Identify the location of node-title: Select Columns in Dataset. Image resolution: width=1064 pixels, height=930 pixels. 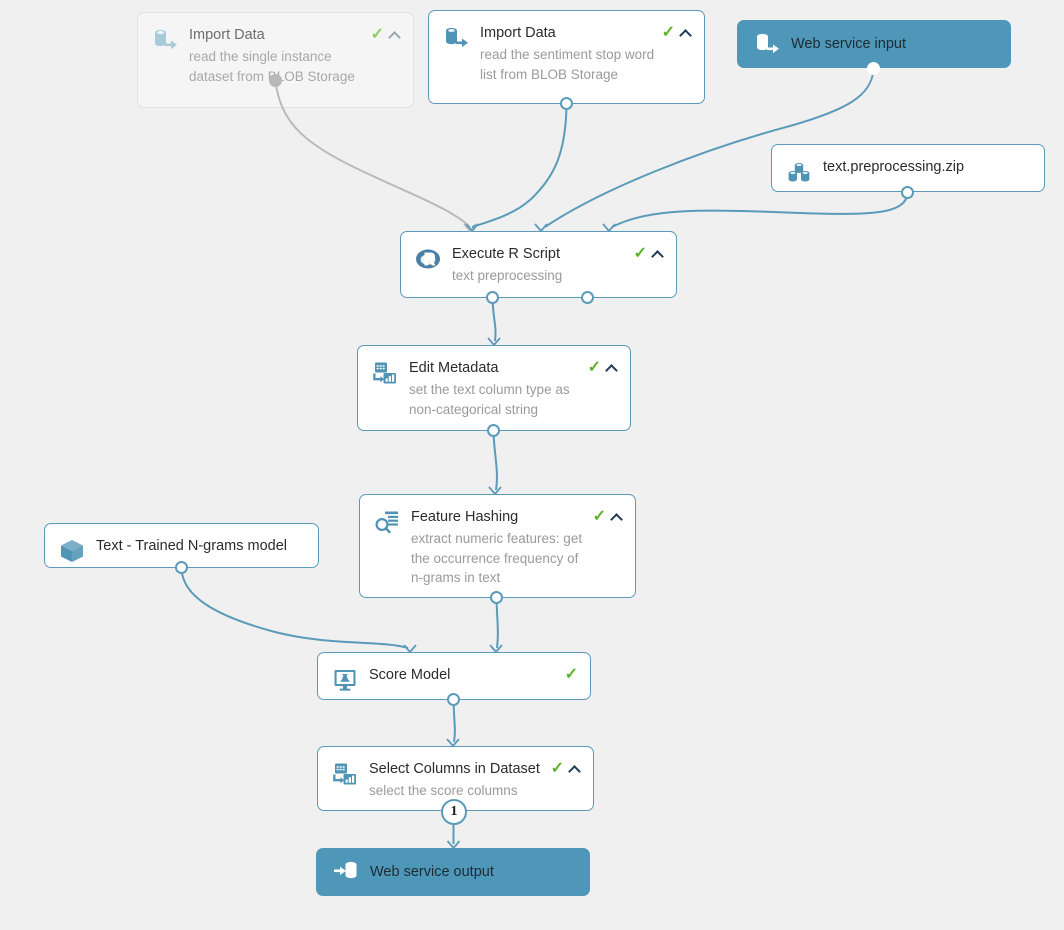
(454, 769).